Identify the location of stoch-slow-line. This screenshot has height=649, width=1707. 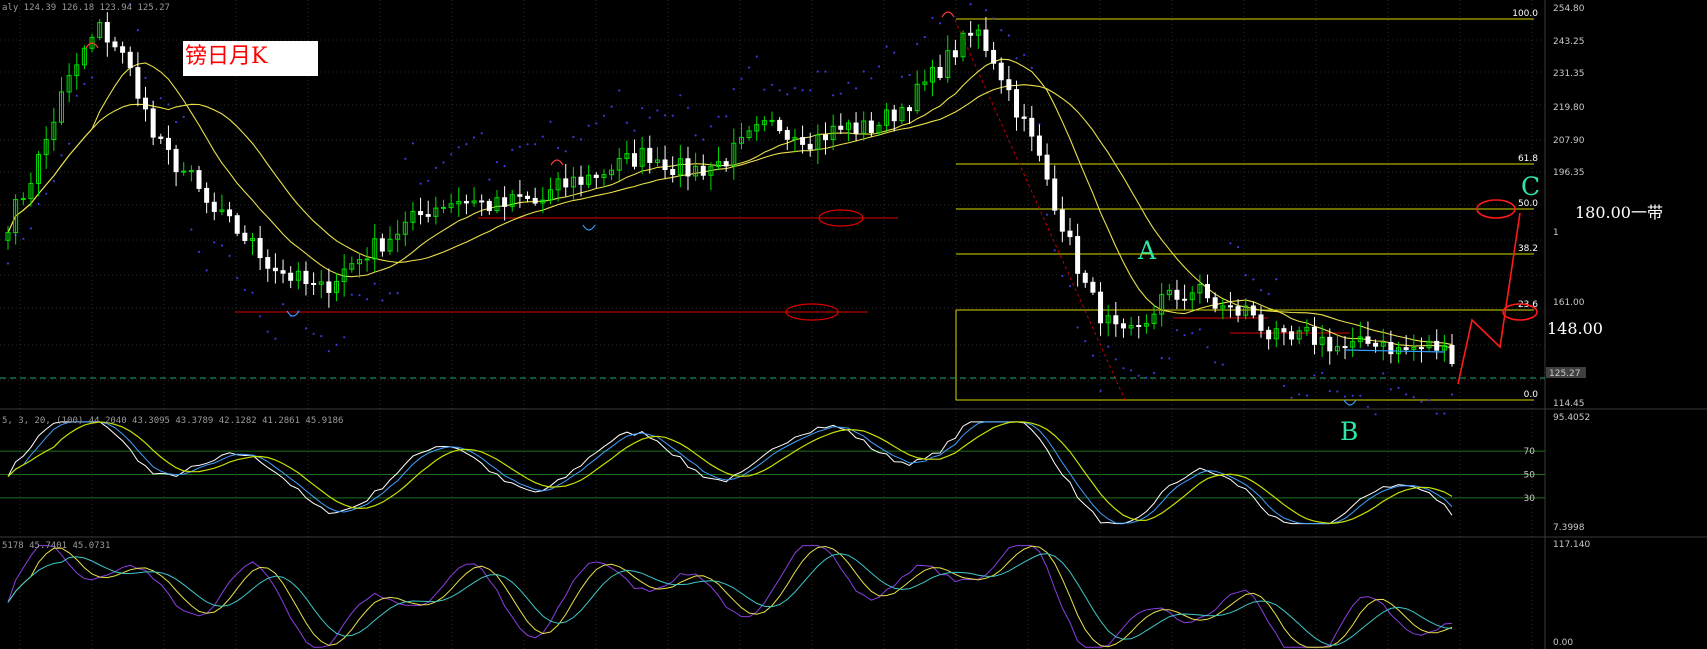
(730, 473).